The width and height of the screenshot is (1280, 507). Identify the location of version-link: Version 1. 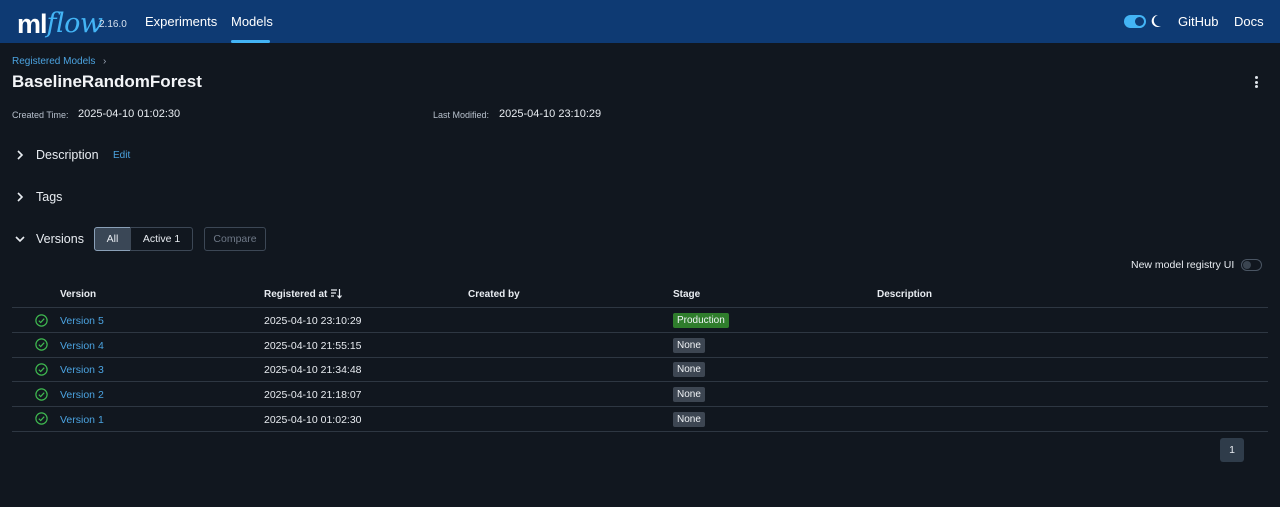
(82, 420).